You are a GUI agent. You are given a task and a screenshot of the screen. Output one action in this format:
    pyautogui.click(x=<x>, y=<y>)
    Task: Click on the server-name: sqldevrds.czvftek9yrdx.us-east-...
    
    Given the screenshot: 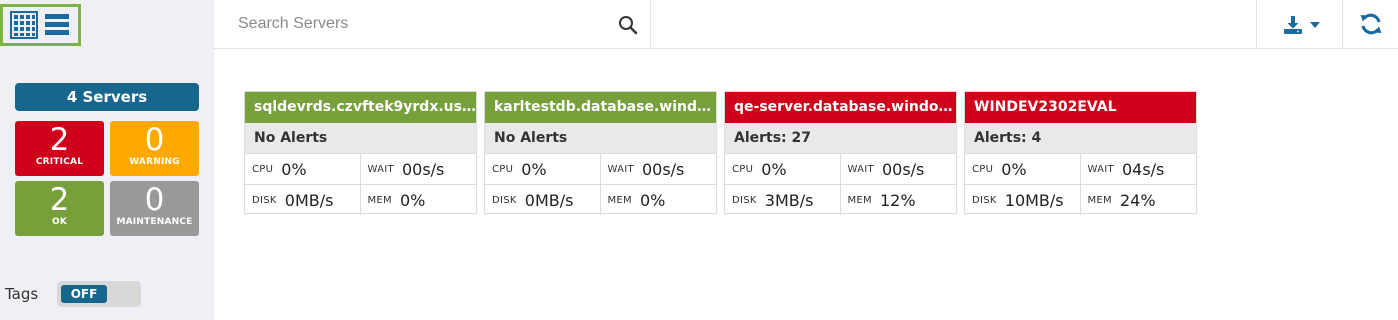 What is the action you would take?
    pyautogui.click(x=360, y=107)
    